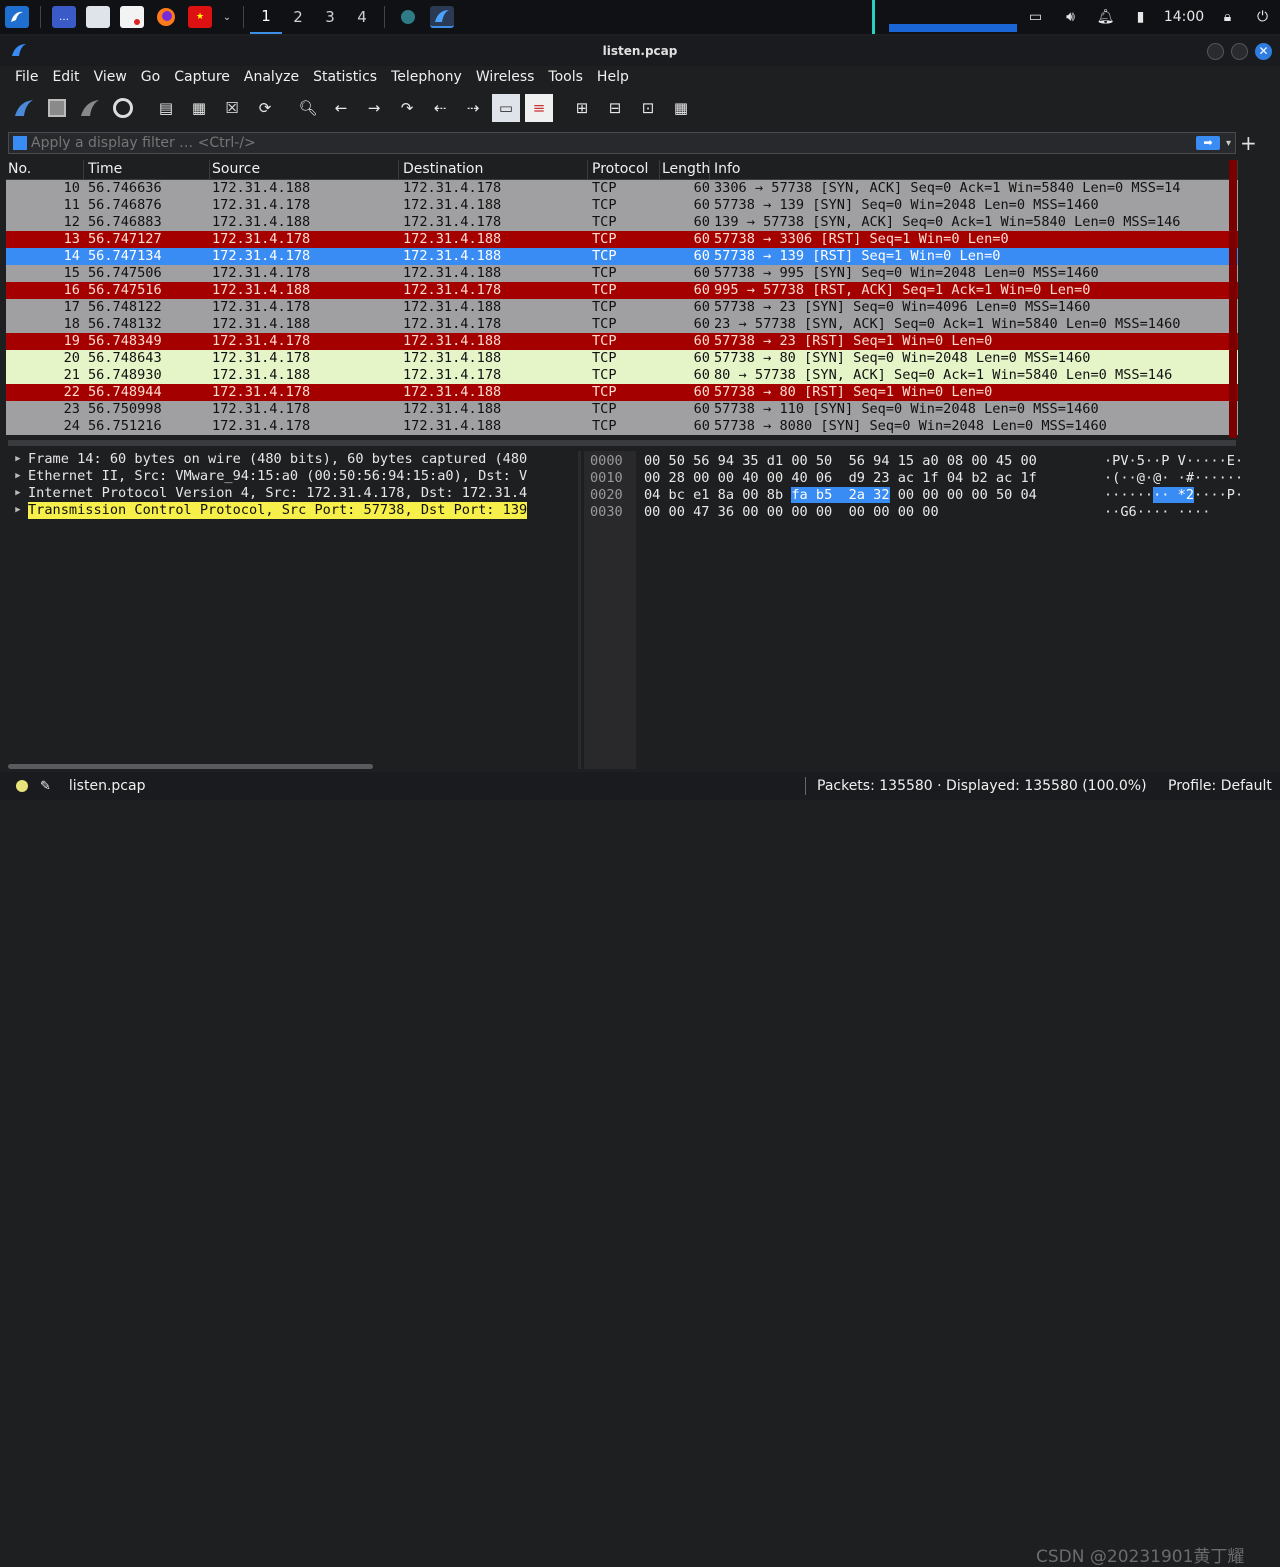 The height and width of the screenshot is (1567, 1280). I want to click on column-info: Info, so click(974, 169).